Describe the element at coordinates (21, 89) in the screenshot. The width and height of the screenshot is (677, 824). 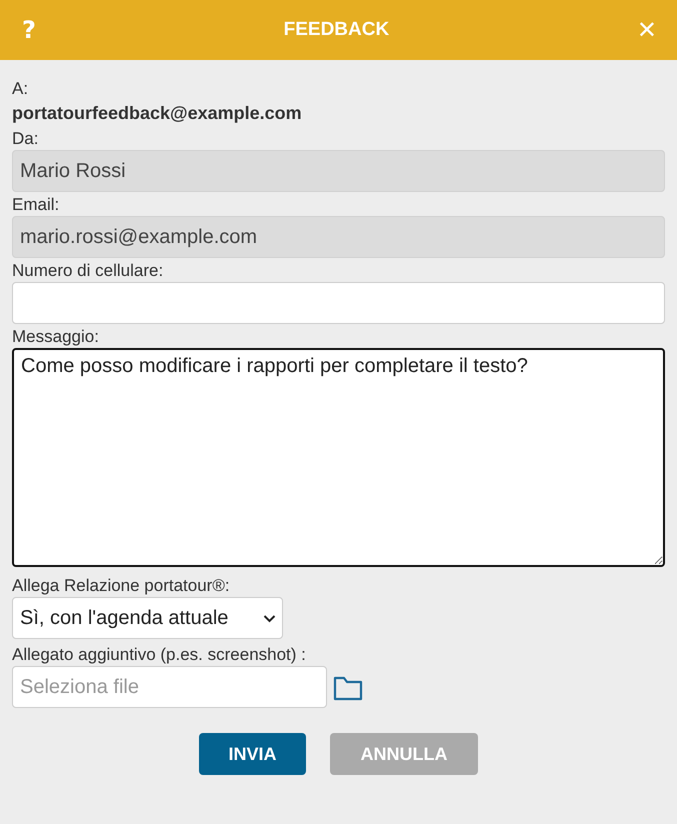
I see `field-label: A:` at that location.